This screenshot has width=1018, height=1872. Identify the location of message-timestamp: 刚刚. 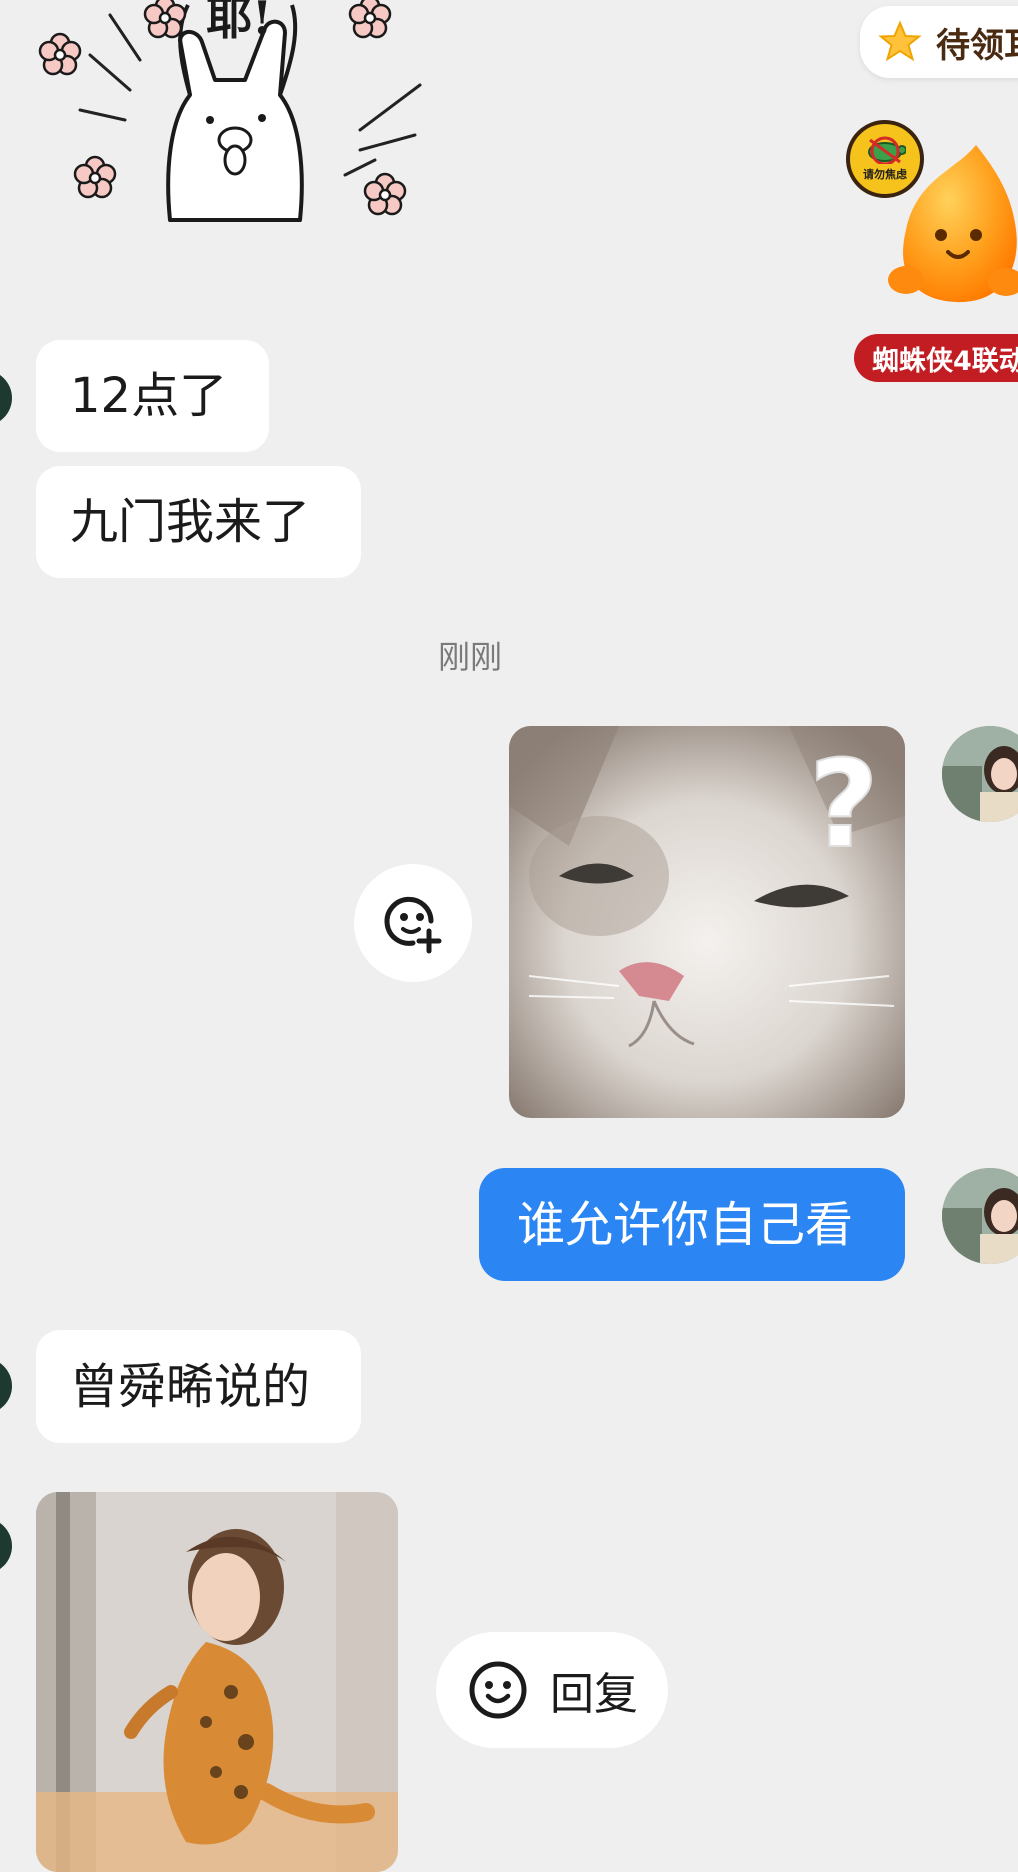
(469, 657).